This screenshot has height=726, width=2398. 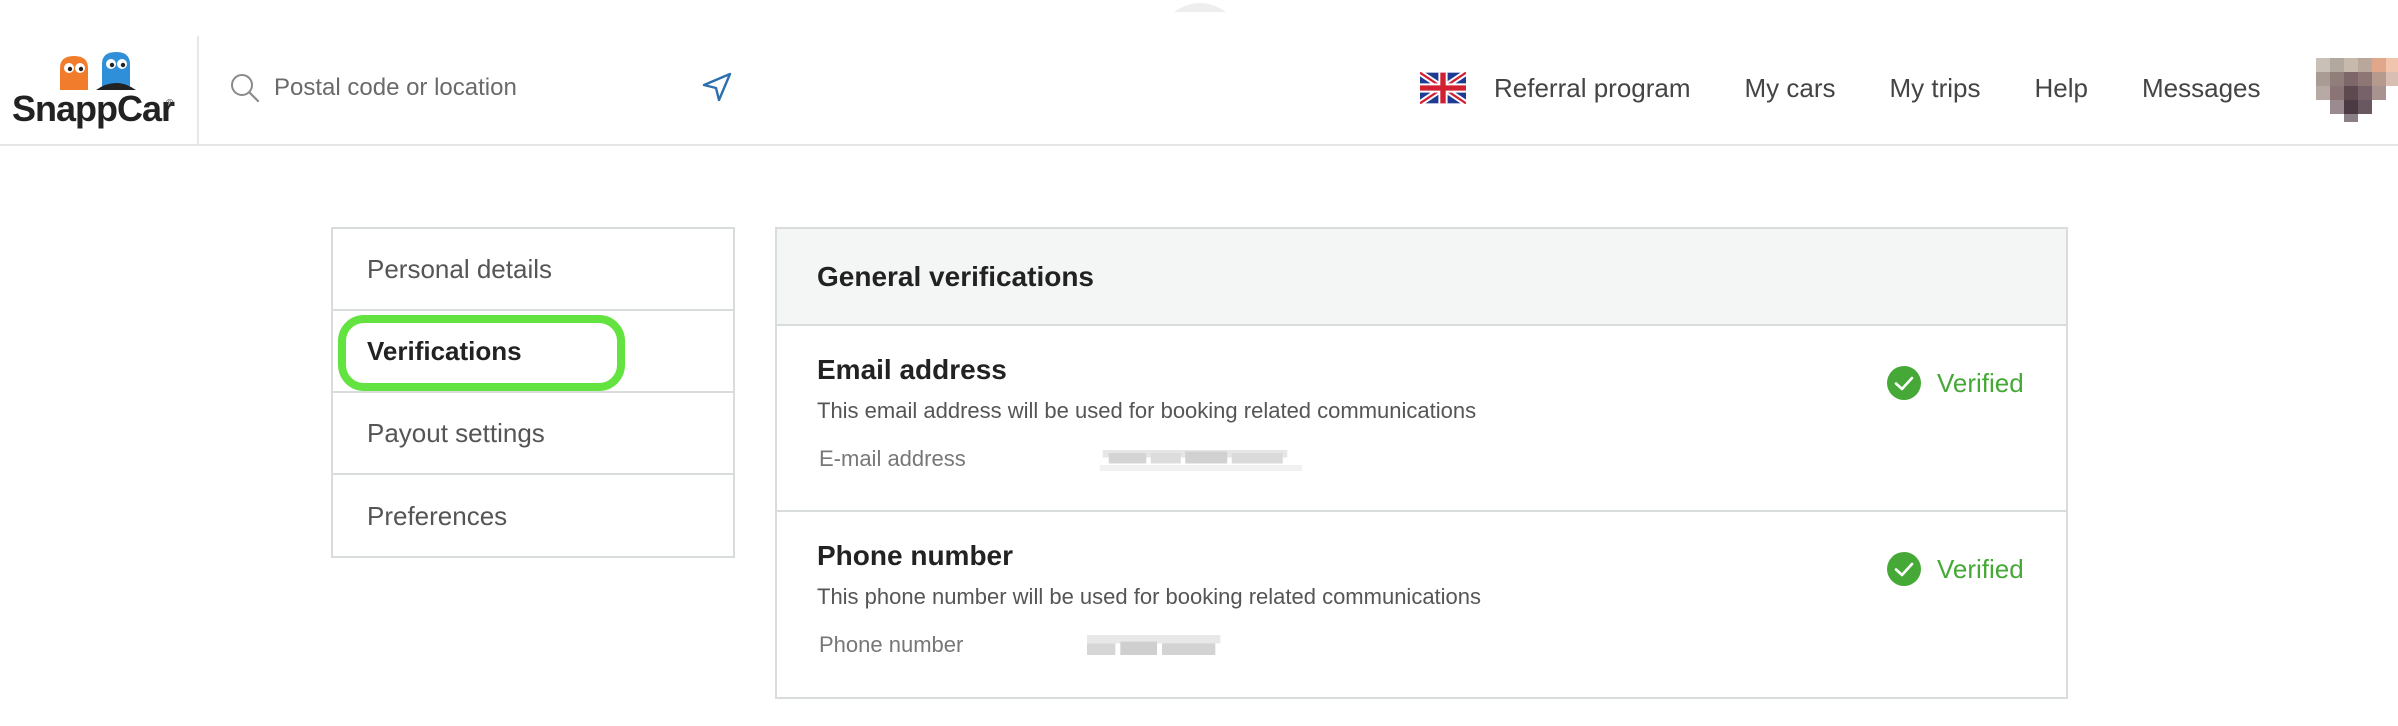 I want to click on trademark-symbol: ®, so click(x=170, y=103).